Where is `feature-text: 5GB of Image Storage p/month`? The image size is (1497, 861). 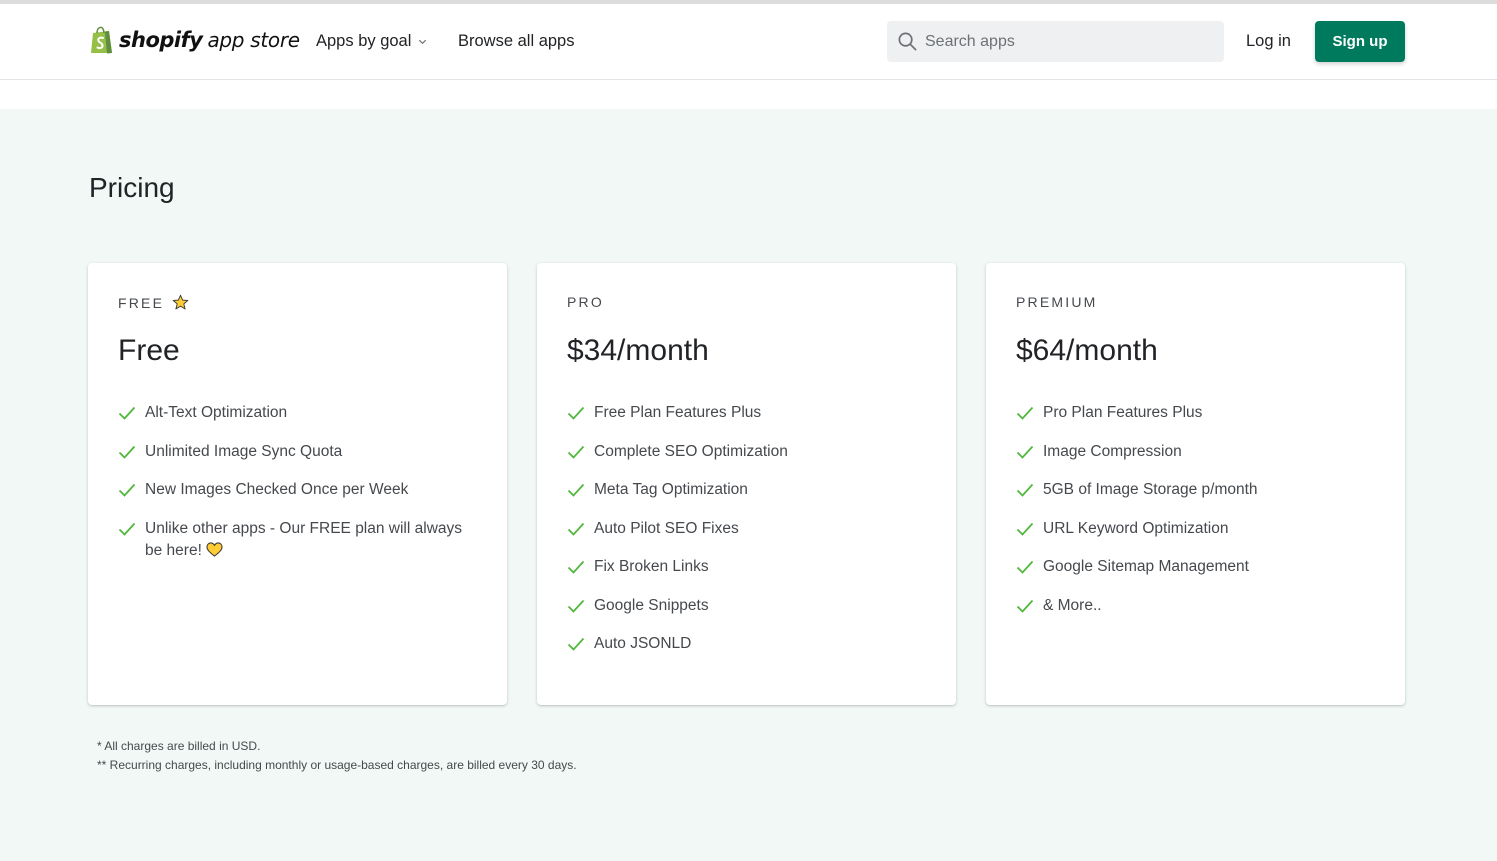 feature-text: 5GB of Image Storage p/month is located at coordinates (1150, 489).